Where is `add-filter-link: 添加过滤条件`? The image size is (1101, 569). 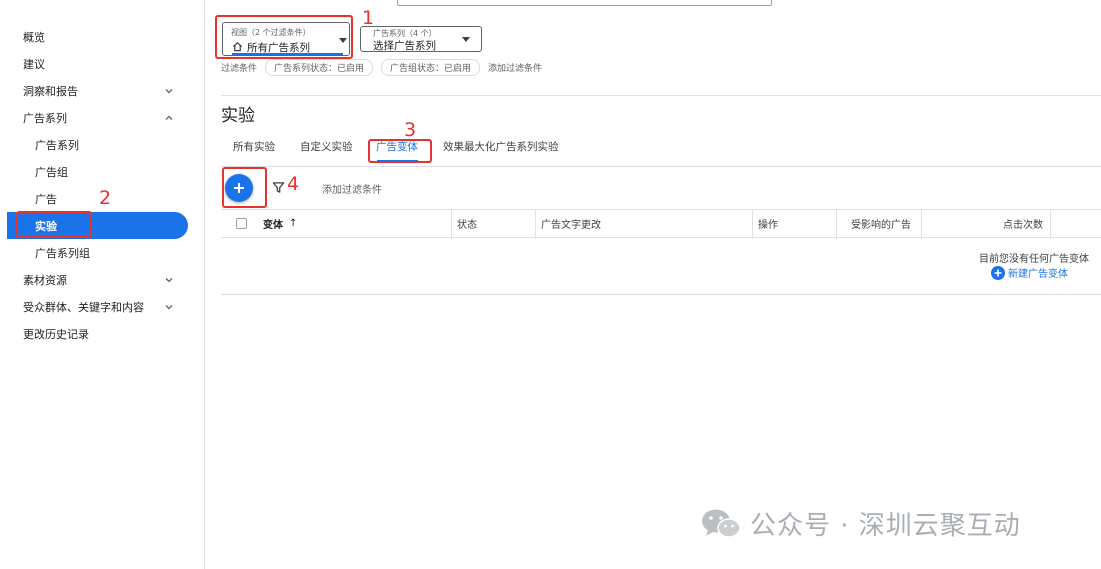
add-filter-link: 添加过滤条件 is located at coordinates (515, 67).